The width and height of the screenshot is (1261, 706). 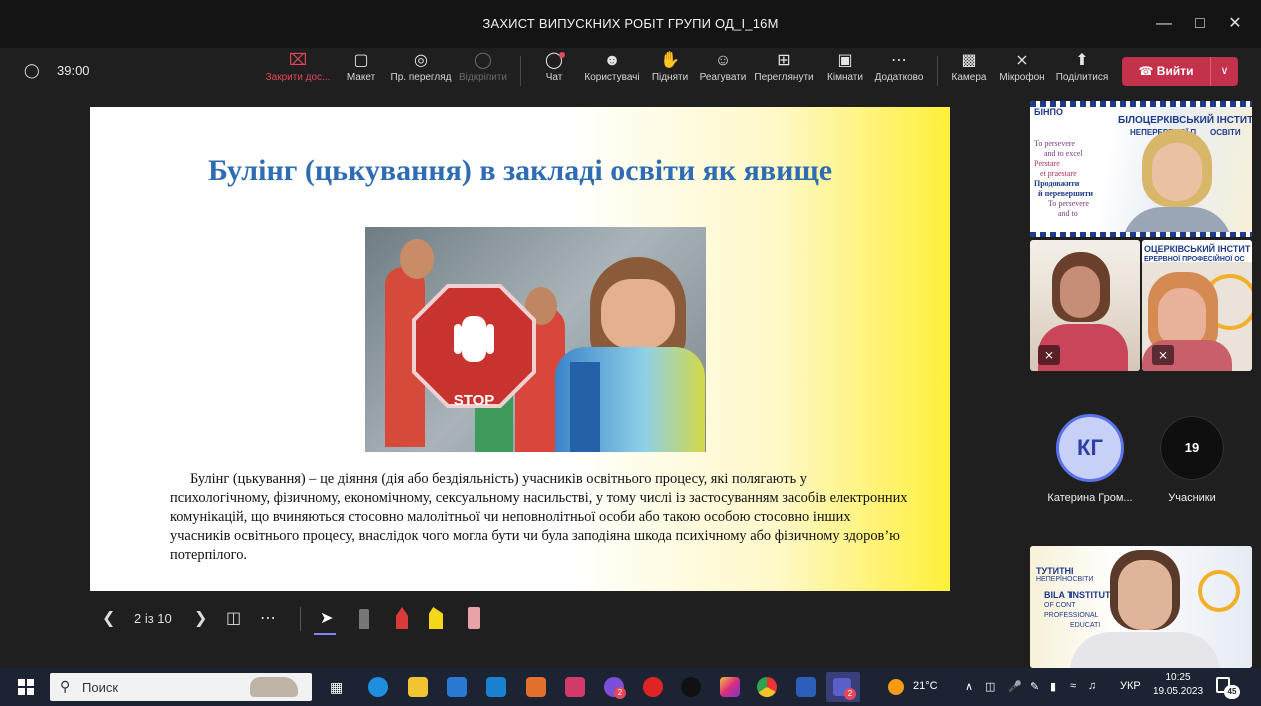 What do you see at coordinates (474, 346) in the screenshot?
I see `stop-sign-icon` at bounding box center [474, 346].